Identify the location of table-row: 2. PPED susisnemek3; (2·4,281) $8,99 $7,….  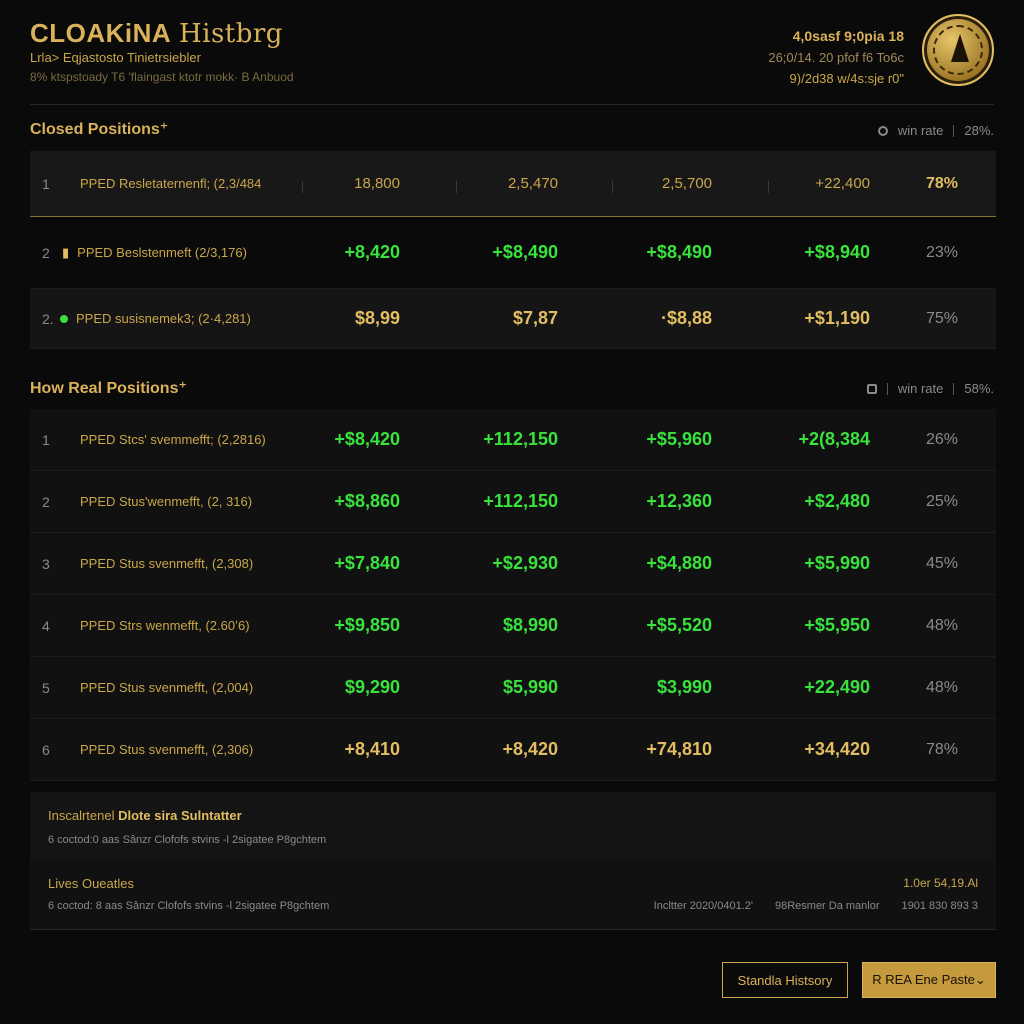
(513, 319).